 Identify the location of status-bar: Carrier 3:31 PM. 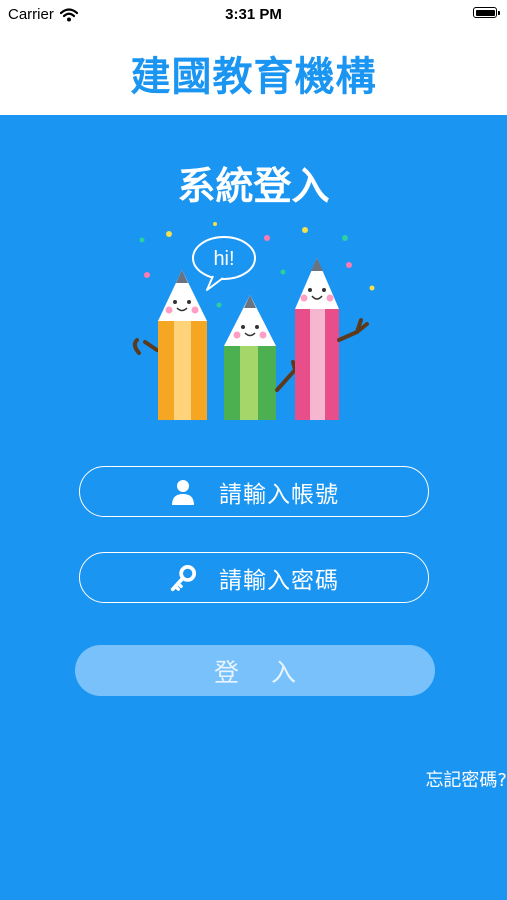
(253, 15).